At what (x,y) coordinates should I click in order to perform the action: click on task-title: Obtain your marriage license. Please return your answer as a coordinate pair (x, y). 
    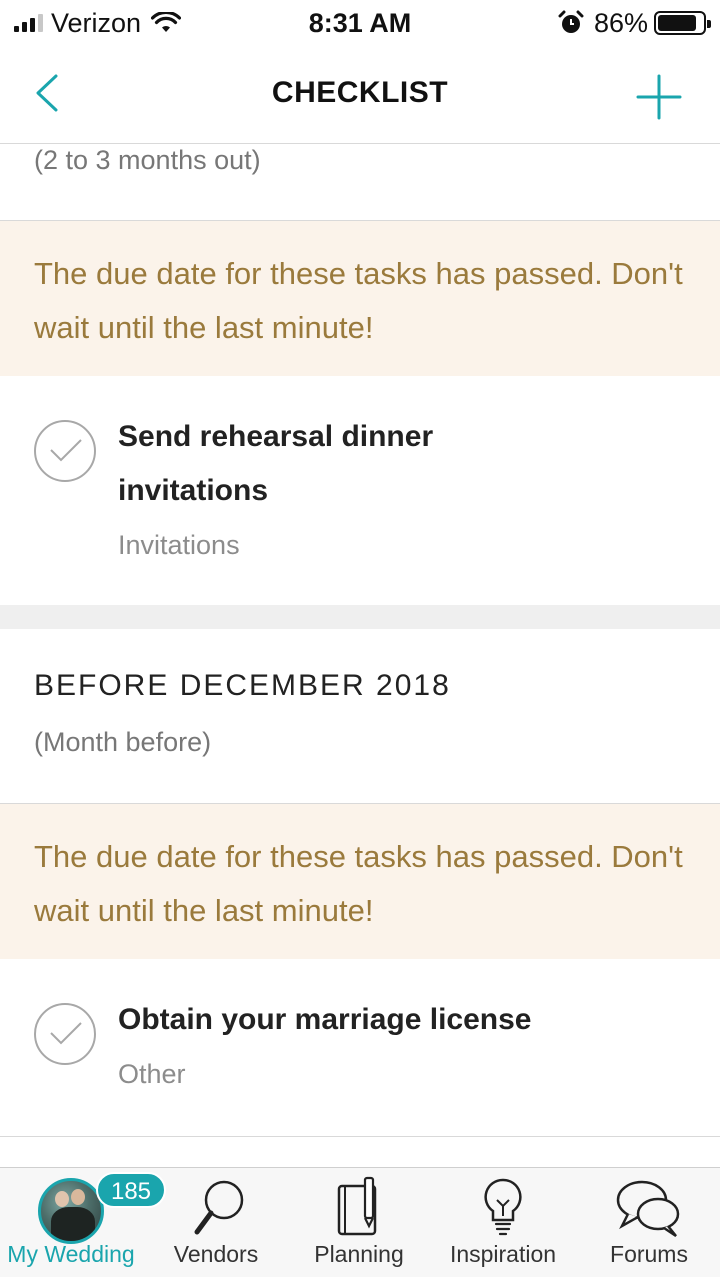
    Looking at the image, I should click on (325, 1019).